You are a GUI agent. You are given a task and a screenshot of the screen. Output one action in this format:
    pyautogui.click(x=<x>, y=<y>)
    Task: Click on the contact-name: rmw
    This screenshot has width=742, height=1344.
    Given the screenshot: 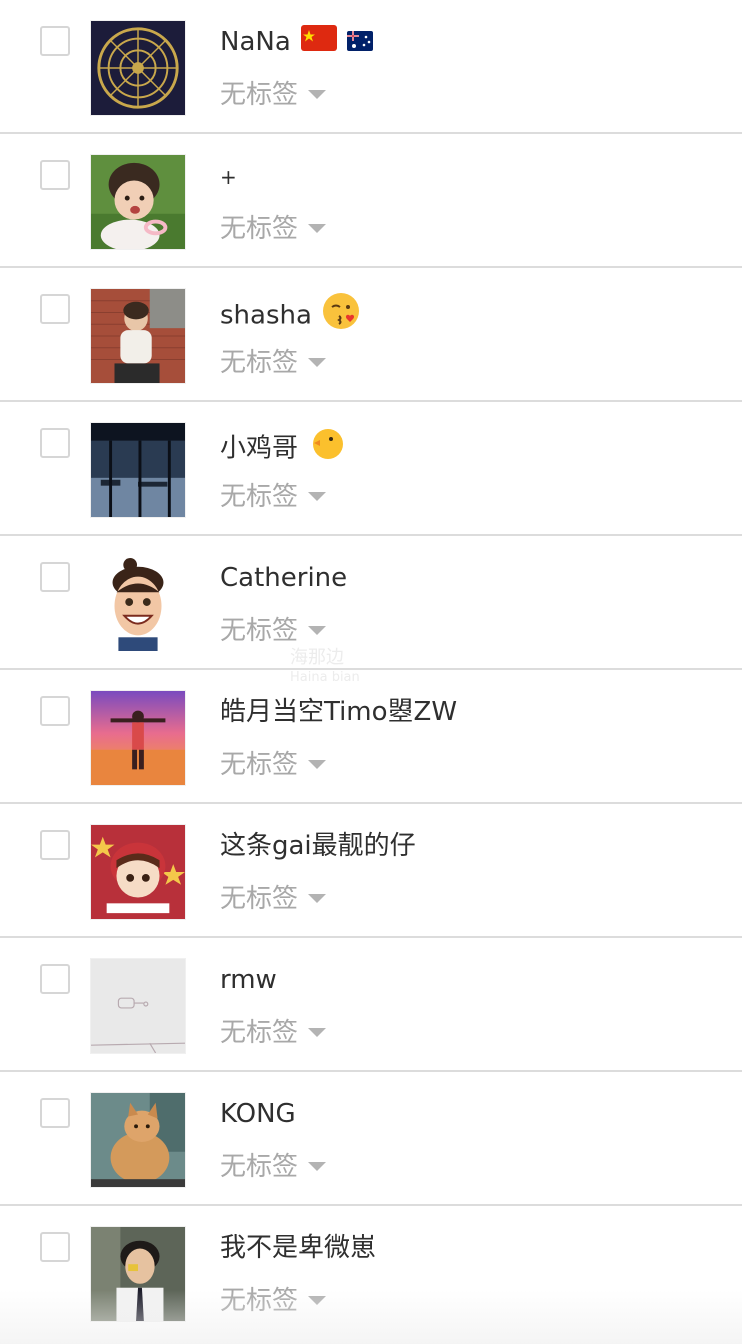 What is the action you would take?
    pyautogui.click(x=248, y=980)
    